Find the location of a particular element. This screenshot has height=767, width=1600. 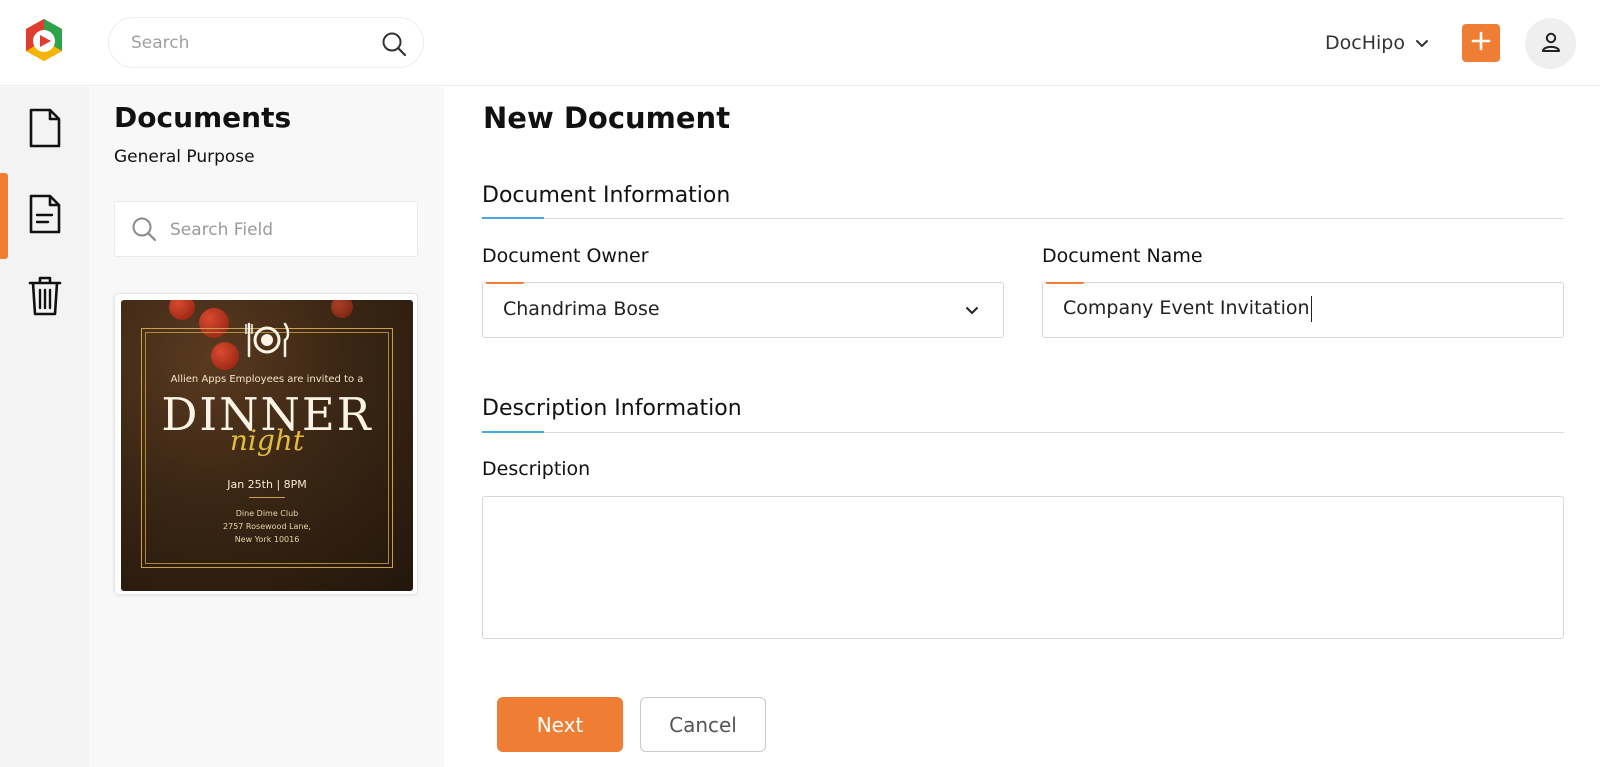

trash-icon is located at coordinates (45, 298).